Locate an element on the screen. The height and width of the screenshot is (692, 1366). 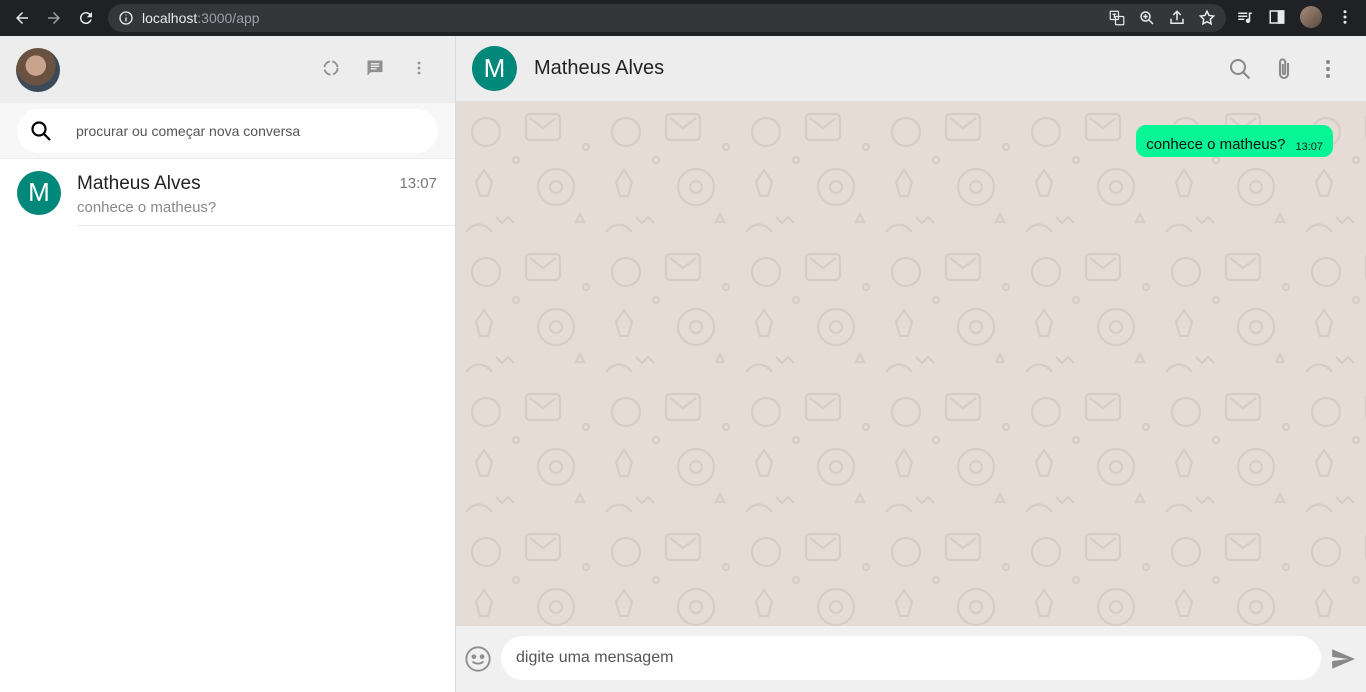
conversation-menu-button is located at coordinates (1328, 69).